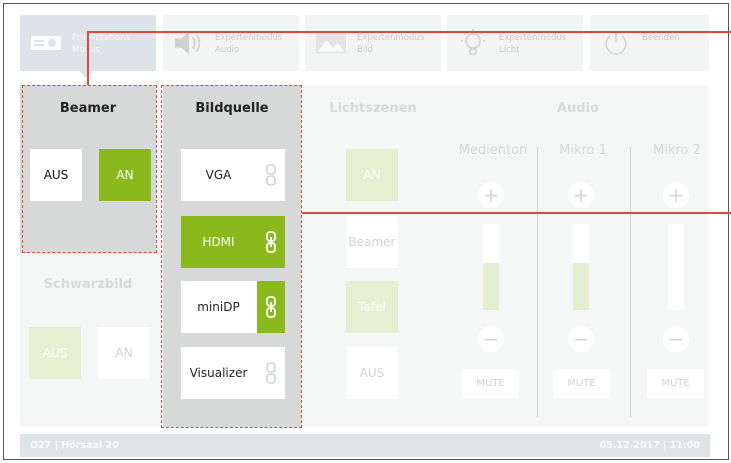 This screenshot has height=463, width=731. I want to click on light-on-button: AN, so click(372, 175).